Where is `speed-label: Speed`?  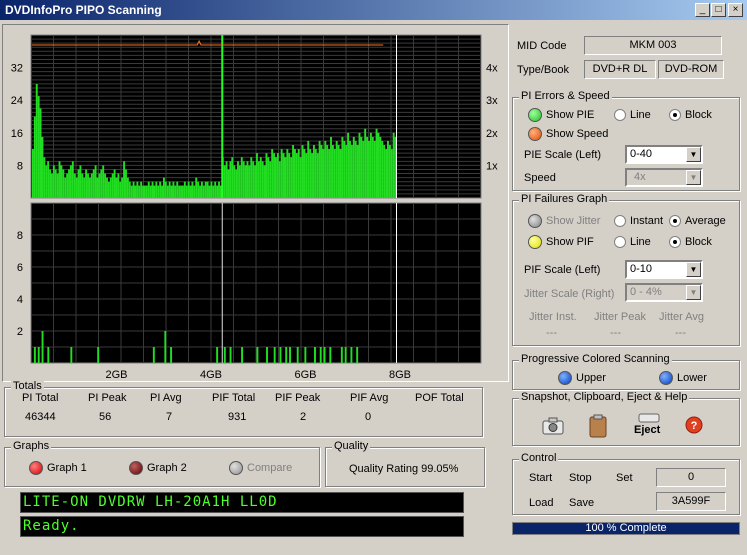
speed-label: Speed is located at coordinates (540, 178).